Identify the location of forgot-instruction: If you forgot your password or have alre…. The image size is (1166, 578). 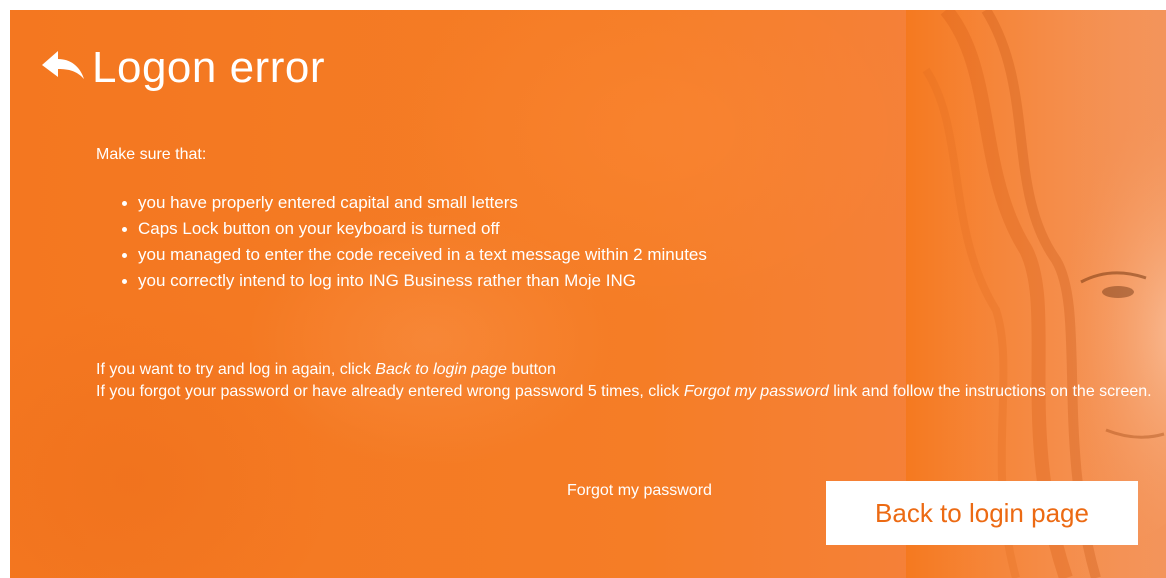
(626, 392).